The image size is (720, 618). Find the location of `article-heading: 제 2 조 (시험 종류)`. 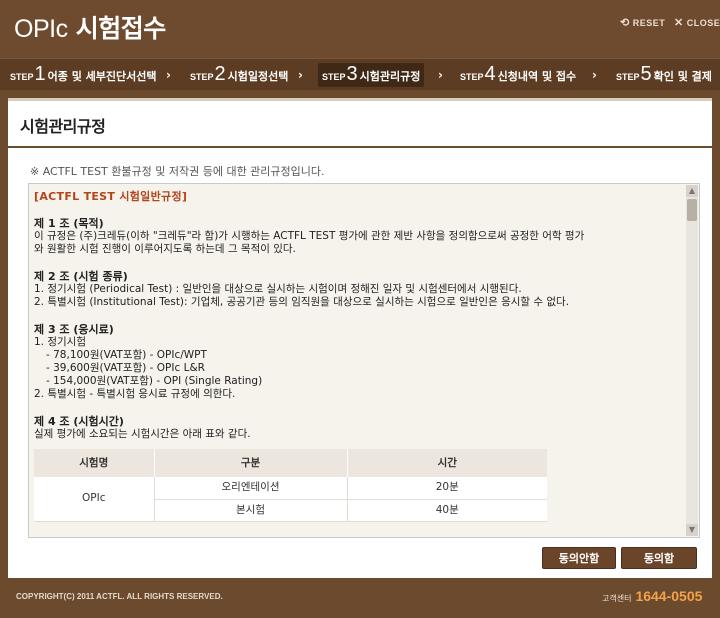

article-heading: 제 2 조 (시험 종류) is located at coordinates (81, 276).